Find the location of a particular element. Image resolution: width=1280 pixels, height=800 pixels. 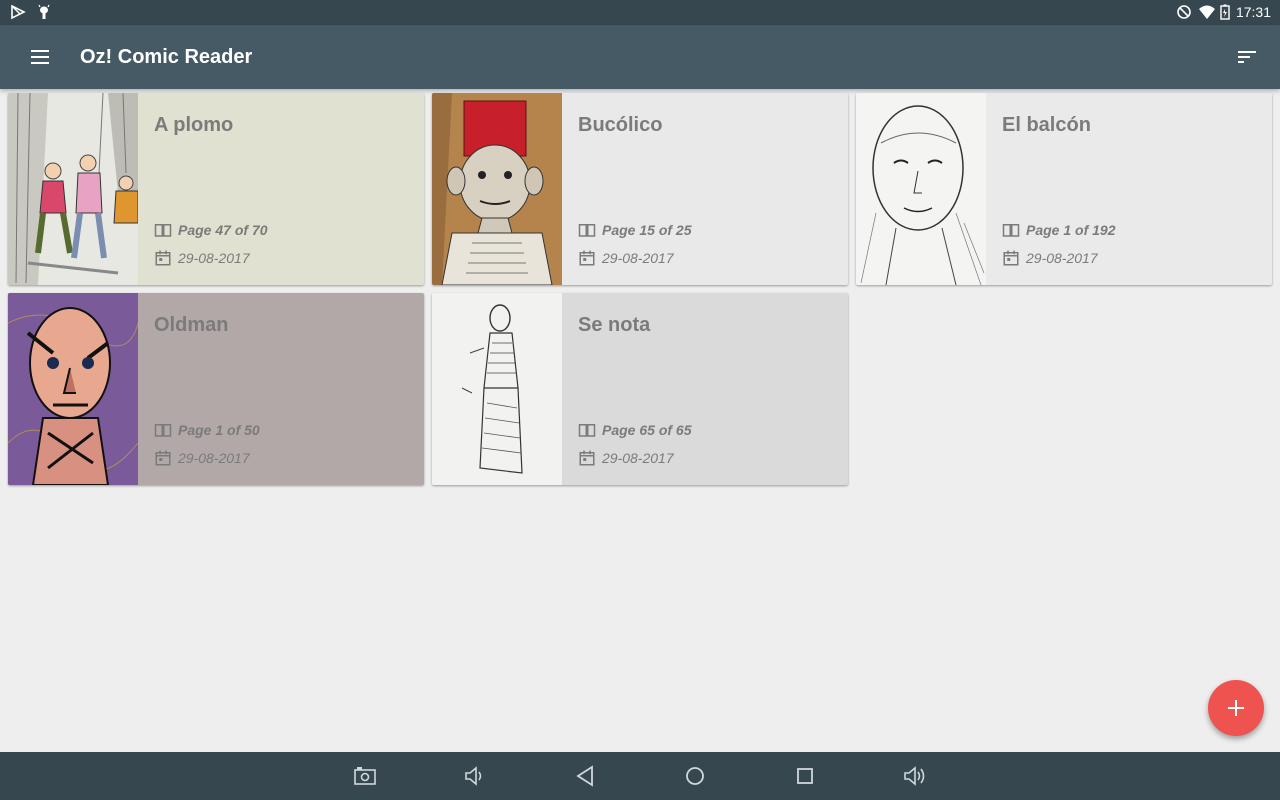

reading-progress: Page 65 of 65 is located at coordinates (635, 430).